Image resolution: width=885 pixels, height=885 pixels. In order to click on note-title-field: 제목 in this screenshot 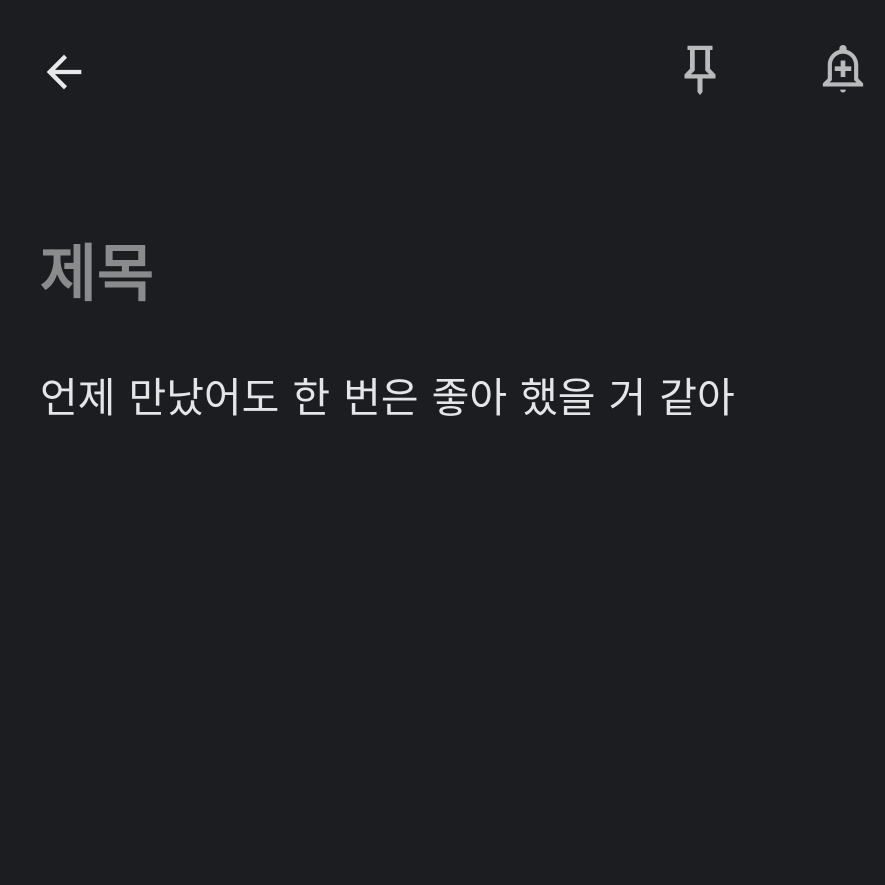, I will do `click(450, 274)`.